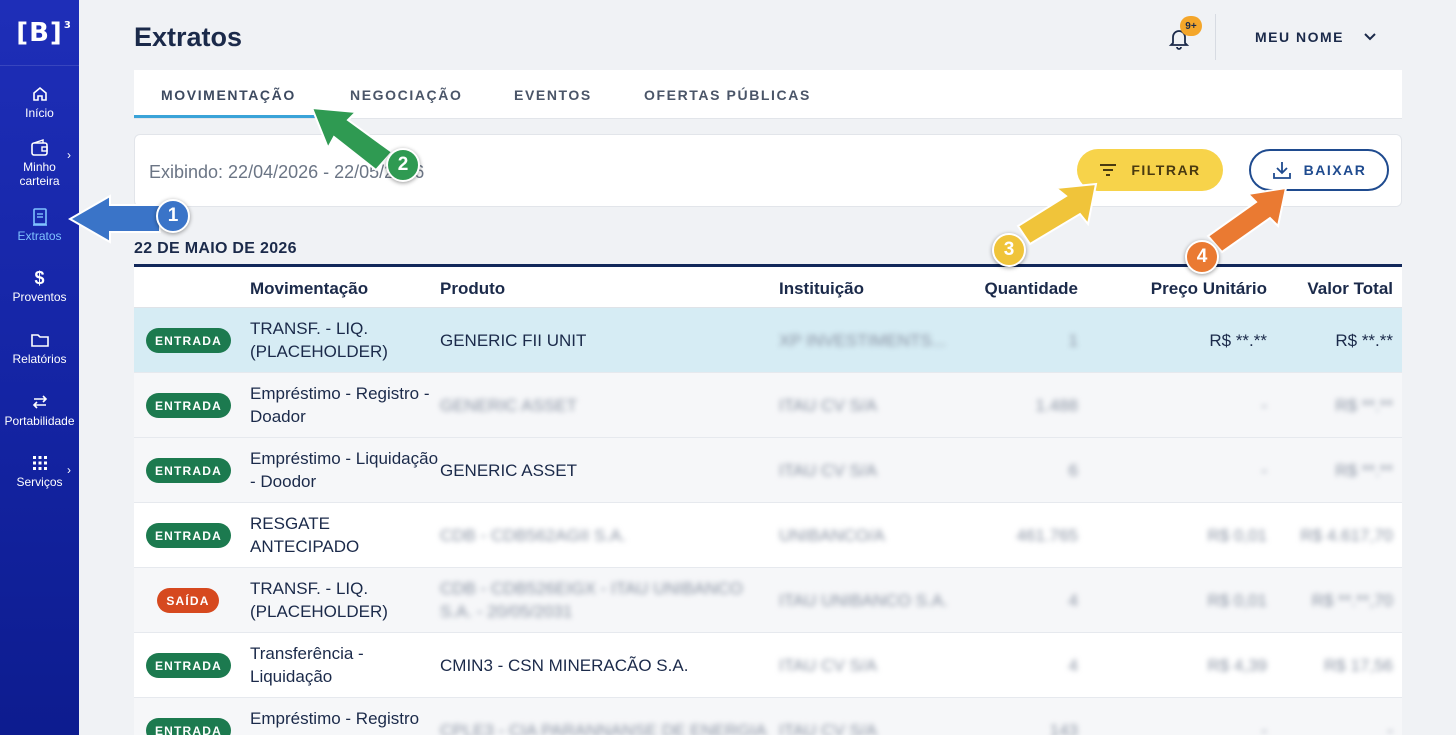 This screenshot has width=1456, height=735. Describe the element at coordinates (564, 665) in the screenshot. I see `product-cell: CMIN3 - CSN MINERACÃO S.A.` at that location.